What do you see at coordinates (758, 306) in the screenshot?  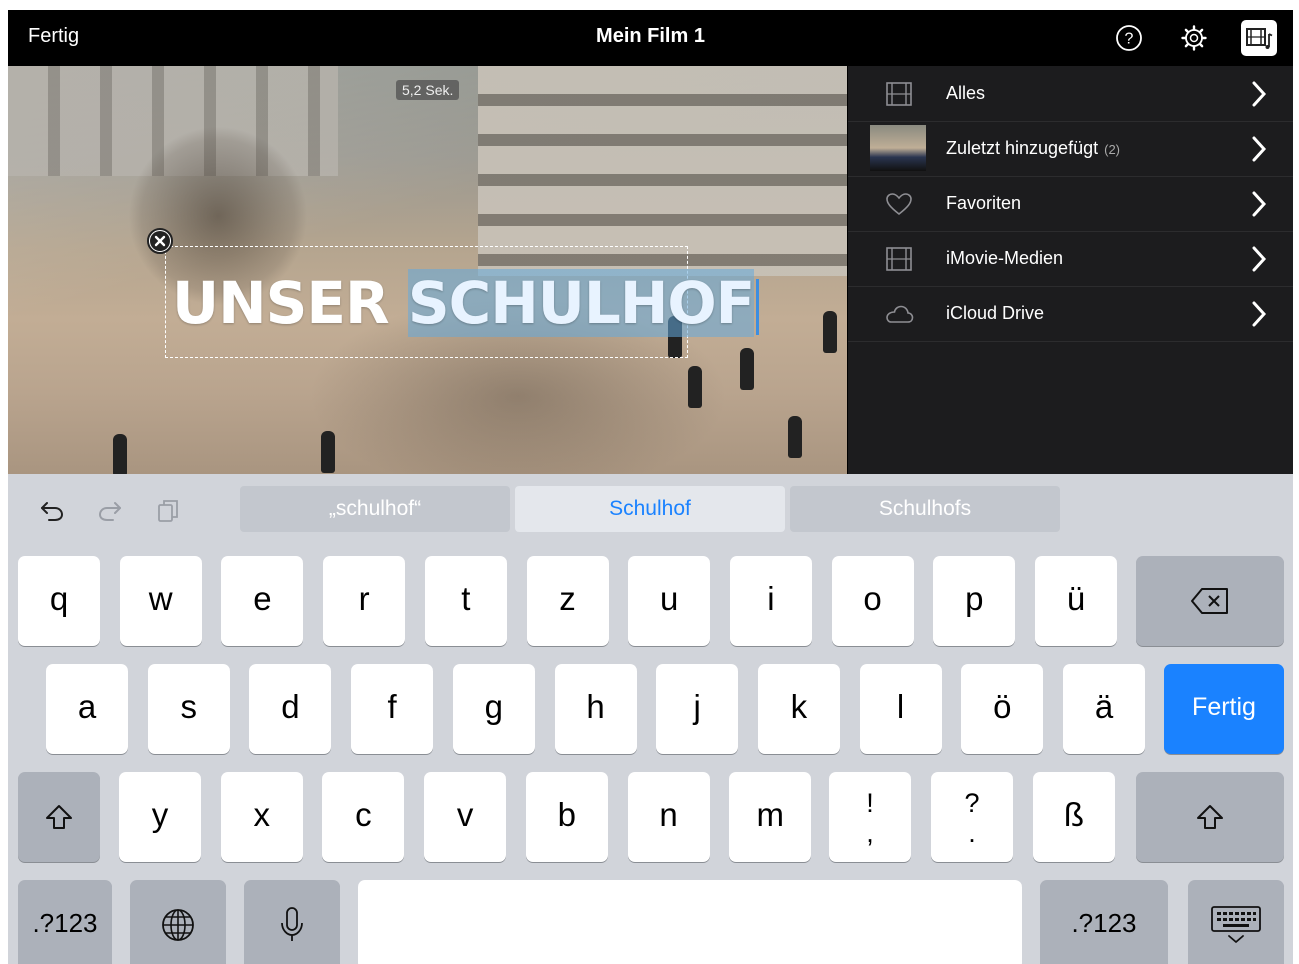 I see `text-cursor` at bounding box center [758, 306].